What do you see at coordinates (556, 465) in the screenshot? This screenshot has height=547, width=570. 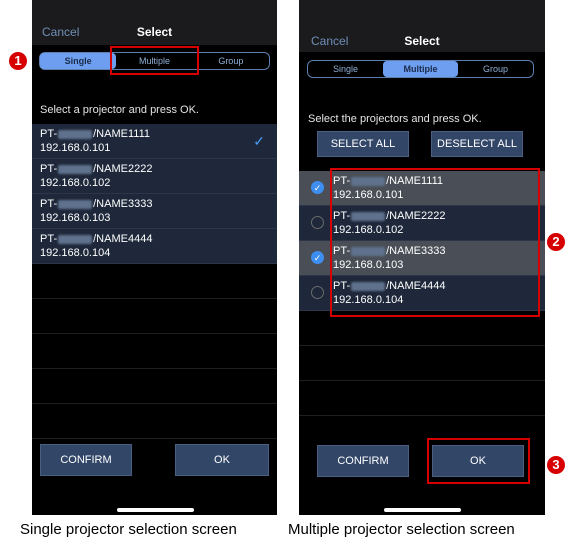 I see `callout-3: 3` at bounding box center [556, 465].